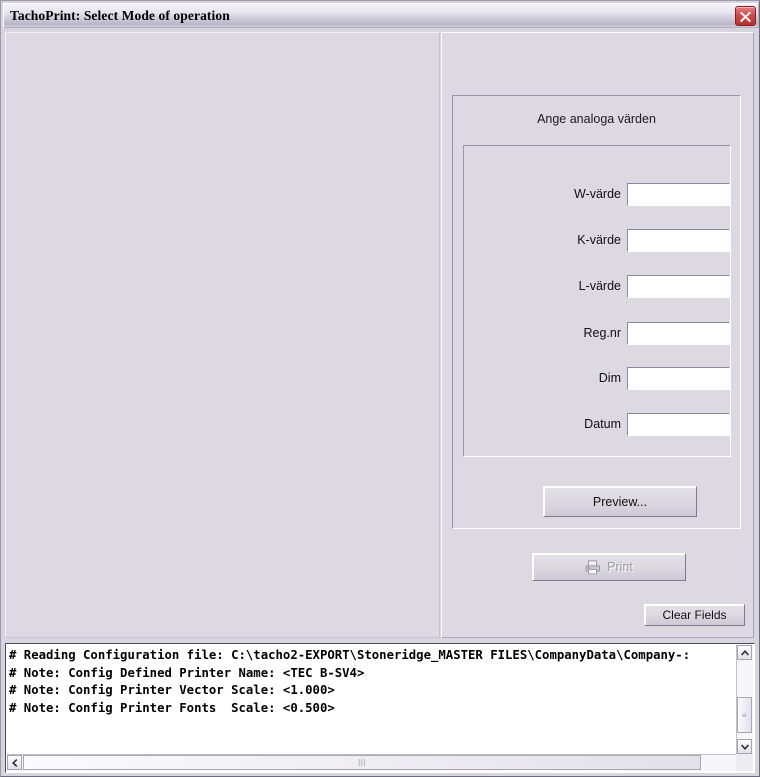  I want to click on field-row-dim: Dim, so click(597, 378).